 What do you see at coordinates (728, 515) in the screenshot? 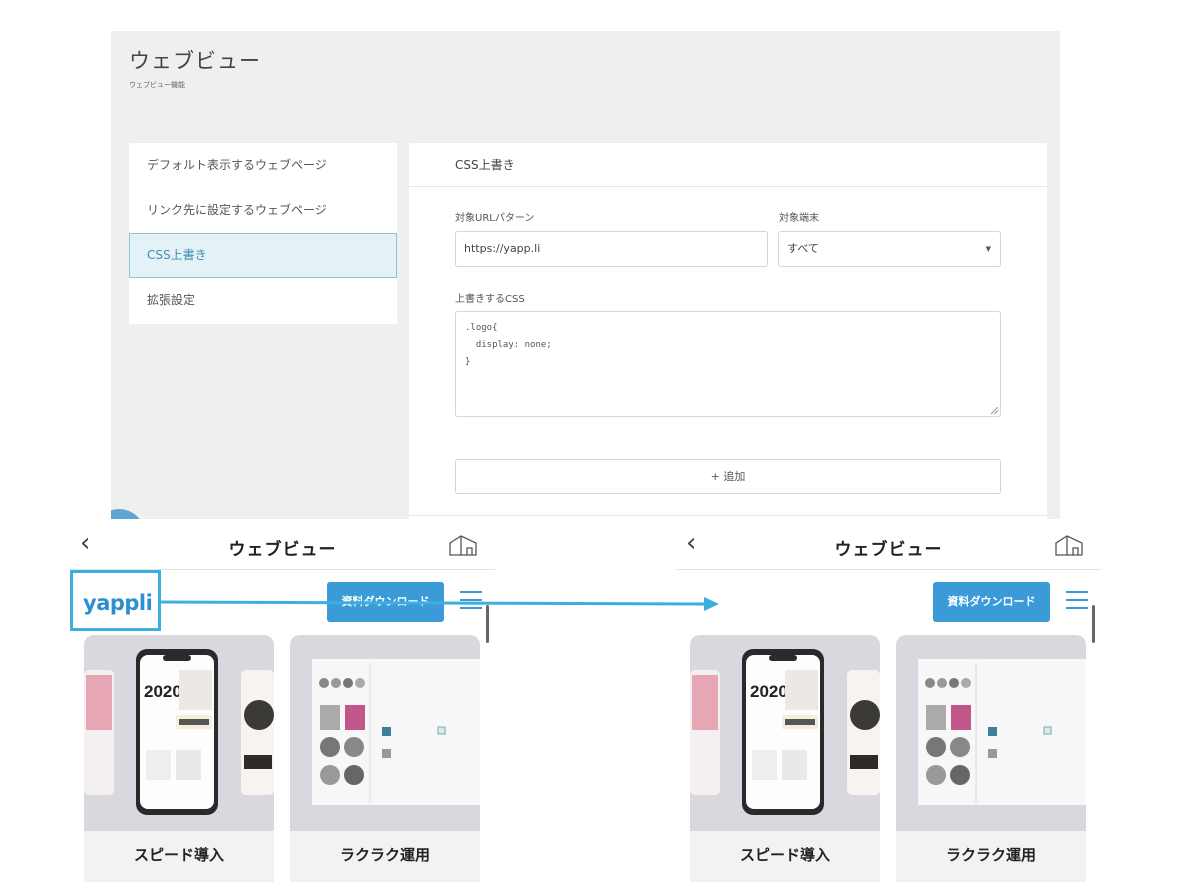
I see `card-divider` at bounding box center [728, 515].